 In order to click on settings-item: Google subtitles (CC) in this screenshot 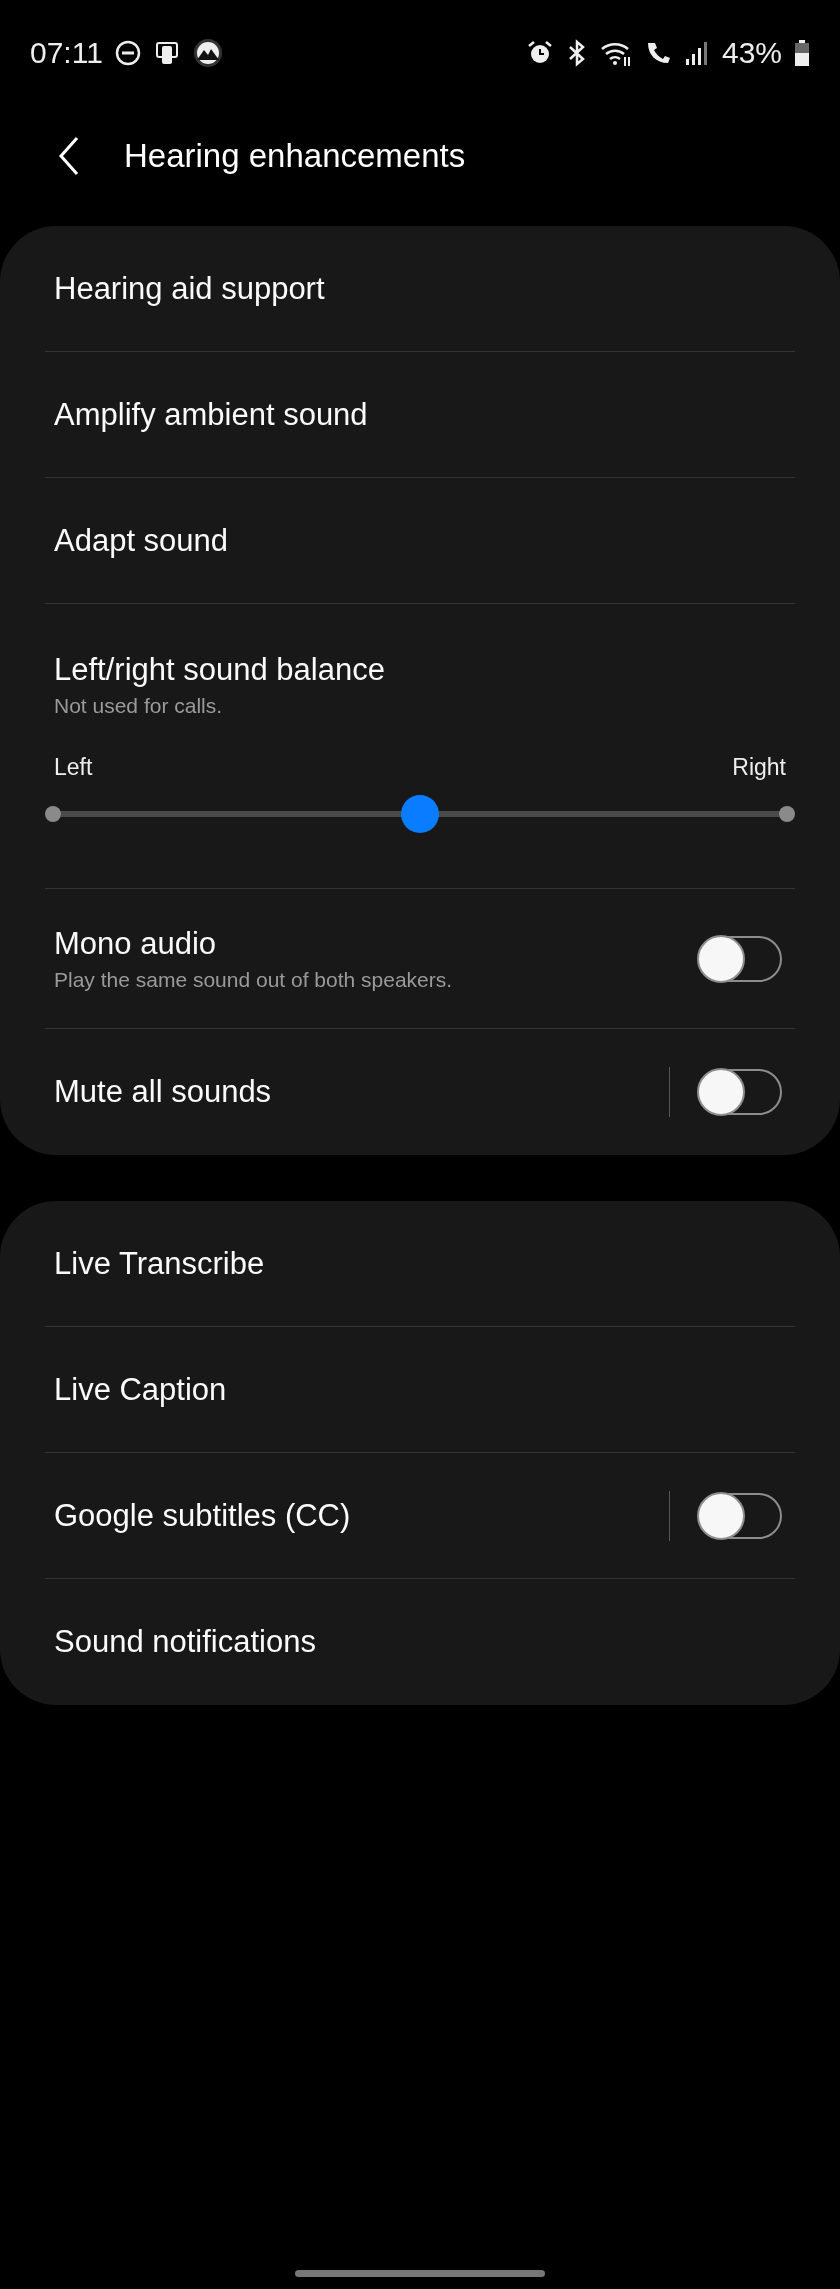, I will do `click(420, 1516)`.